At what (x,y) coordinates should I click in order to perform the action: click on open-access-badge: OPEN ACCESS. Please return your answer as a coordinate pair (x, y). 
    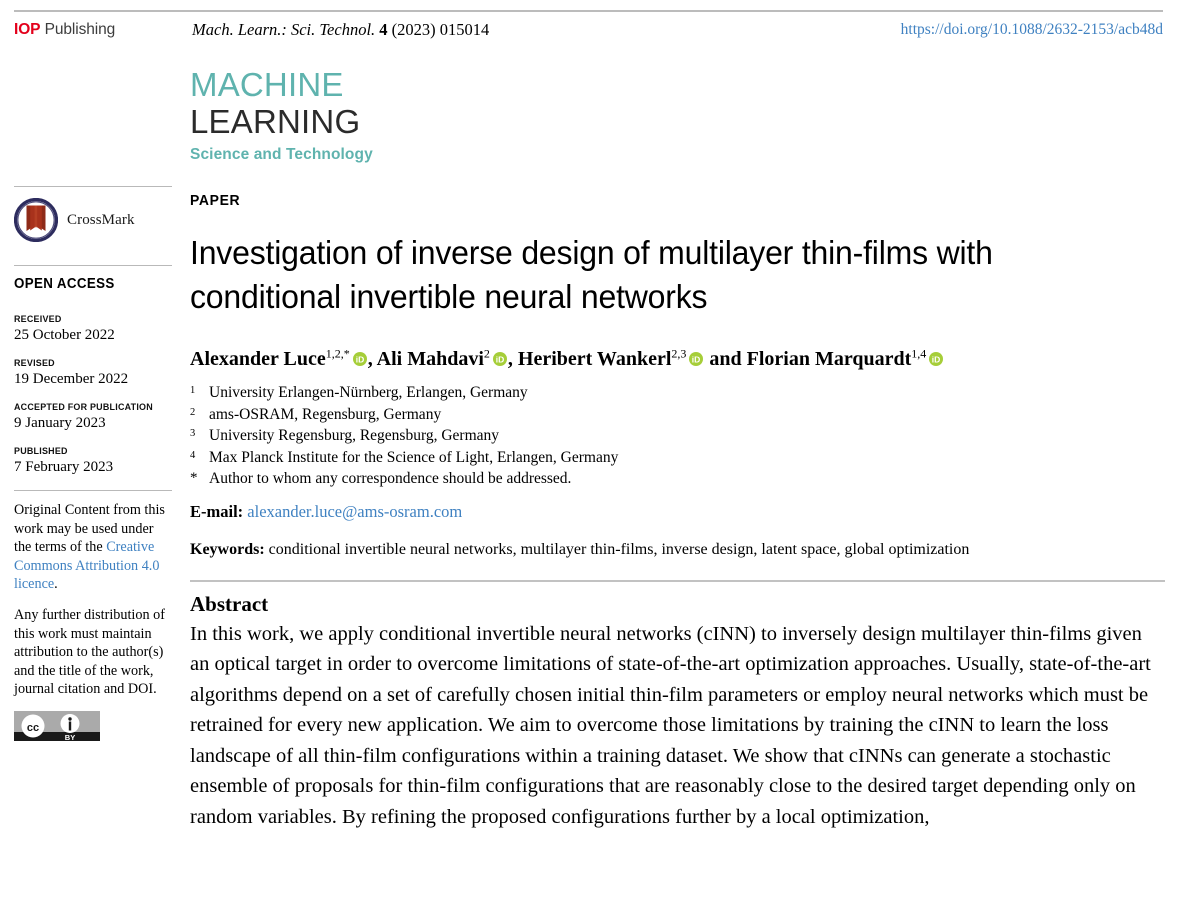
    Looking at the image, I should click on (64, 284).